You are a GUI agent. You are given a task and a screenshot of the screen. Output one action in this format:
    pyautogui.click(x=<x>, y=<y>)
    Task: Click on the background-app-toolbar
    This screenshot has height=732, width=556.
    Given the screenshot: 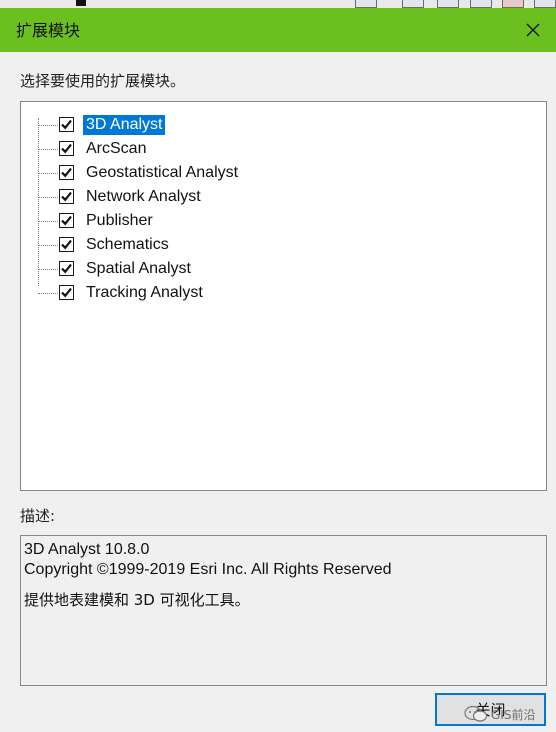 What is the action you would take?
    pyautogui.click(x=278, y=4)
    